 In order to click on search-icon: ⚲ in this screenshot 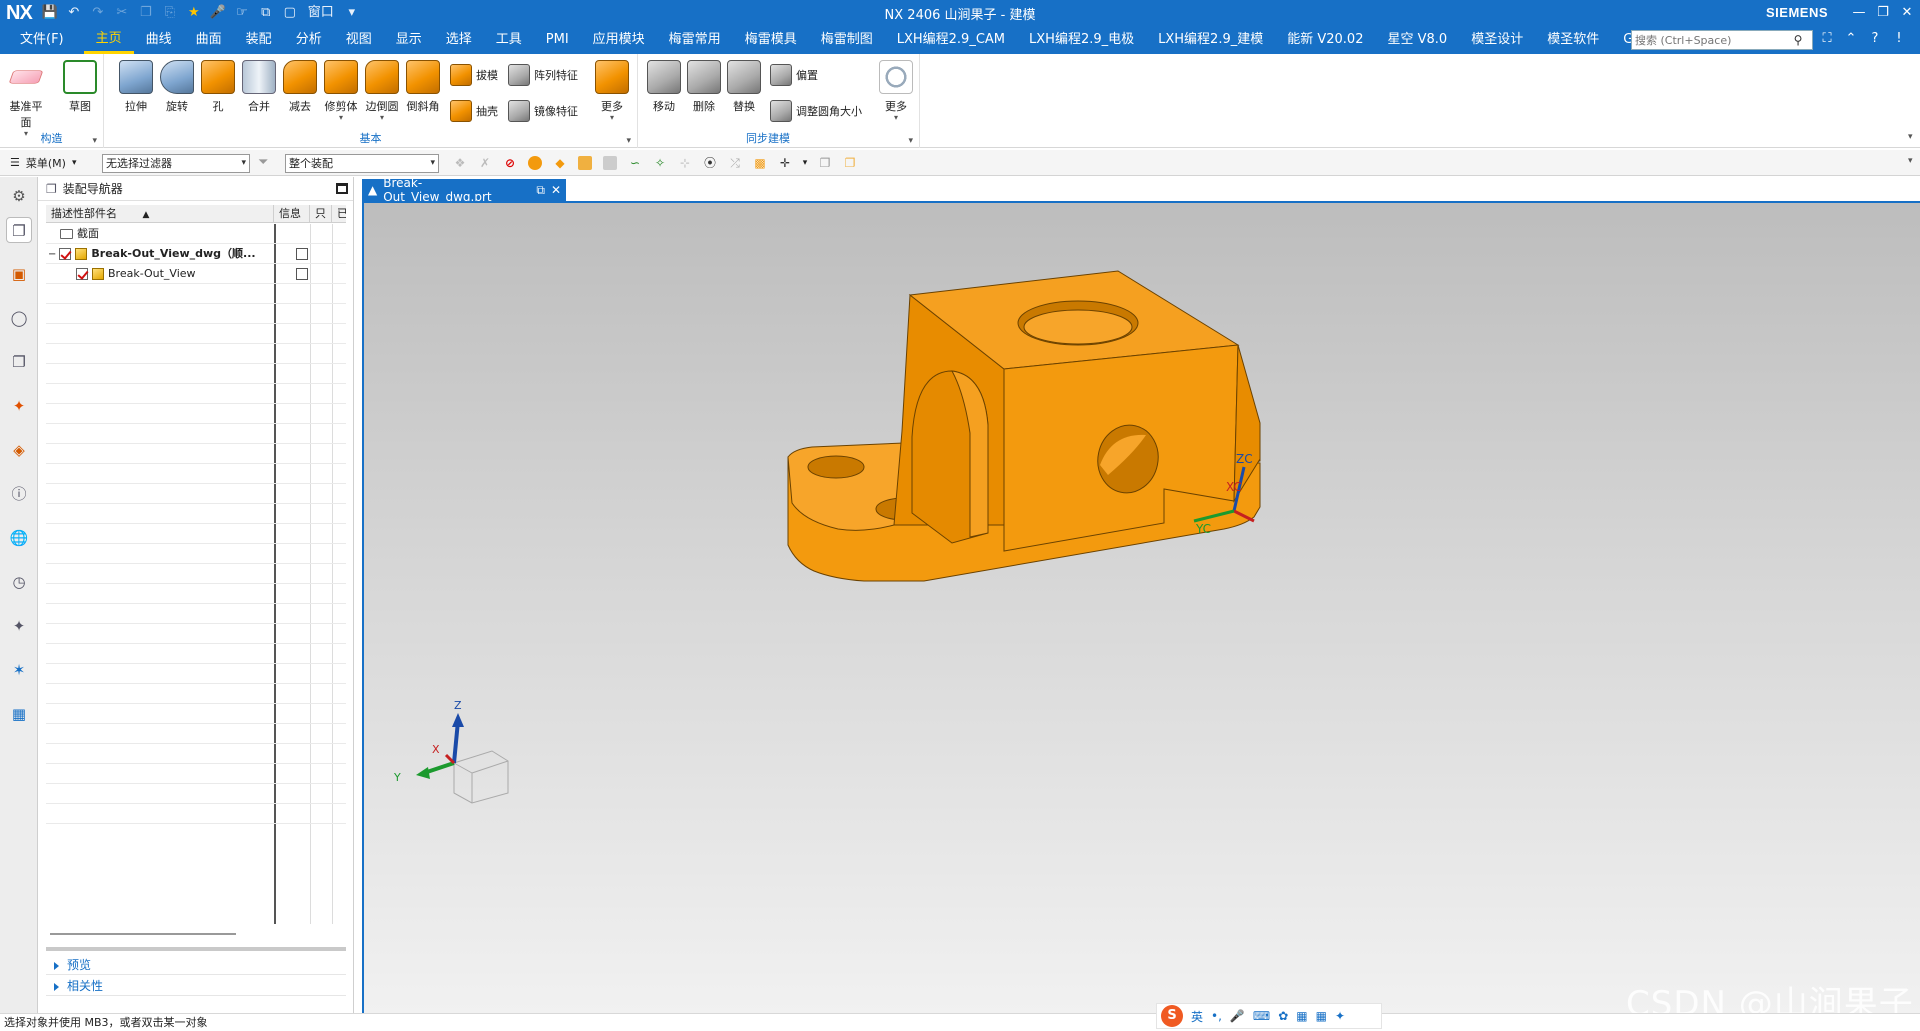, I will do `click(1798, 40)`.